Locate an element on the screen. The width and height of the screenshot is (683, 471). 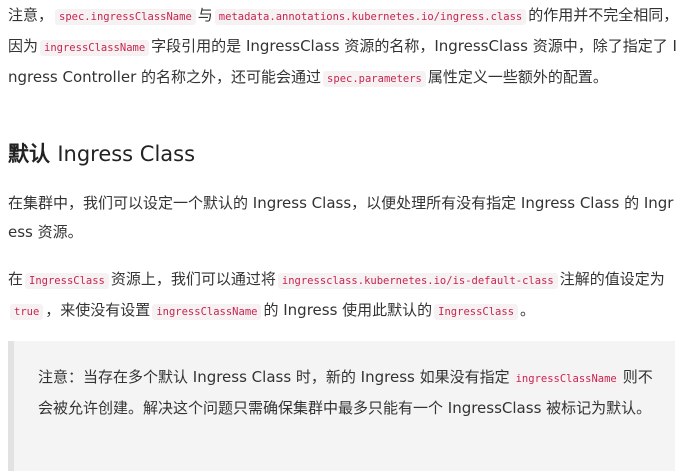
text-span: 的 Ingress 使用此默认的 is located at coordinates (348, 310).